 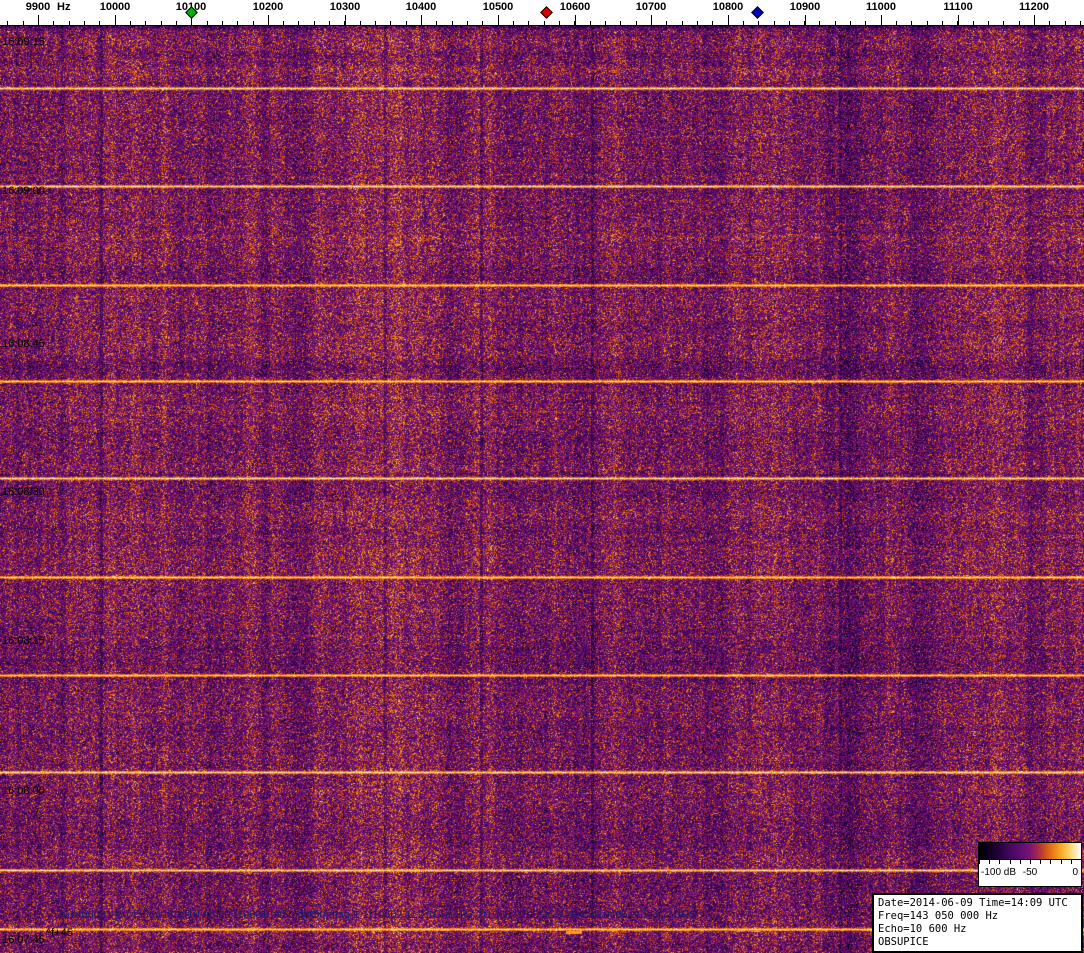 I want to click on amplitude-gradient-bar, so click(x=1030, y=851).